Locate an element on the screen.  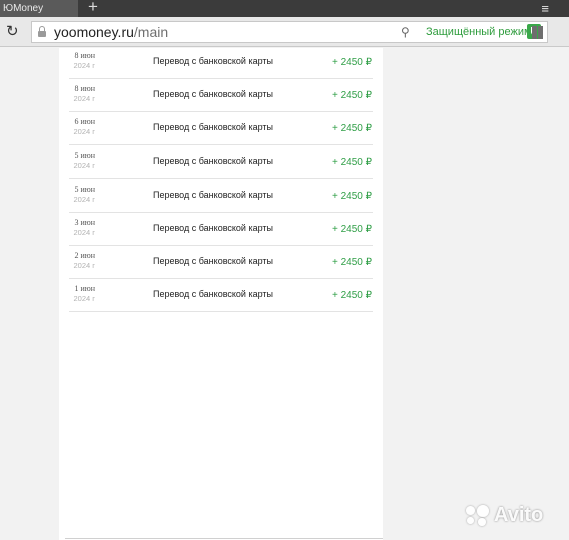
avito-watermark-text: Avito is located at coordinates (519, 515).